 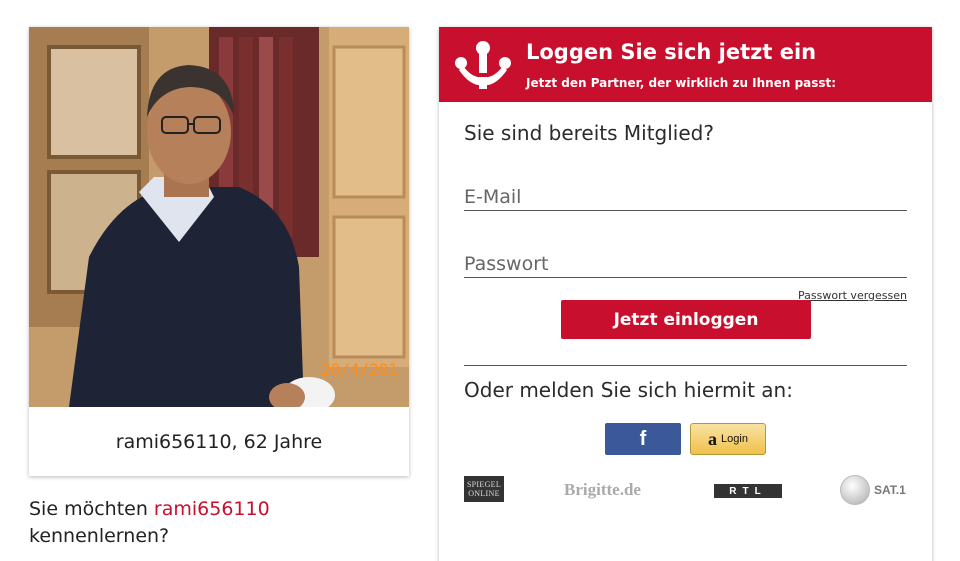 I want to click on brigitte-logo: Brigitte.de, so click(x=602, y=489).